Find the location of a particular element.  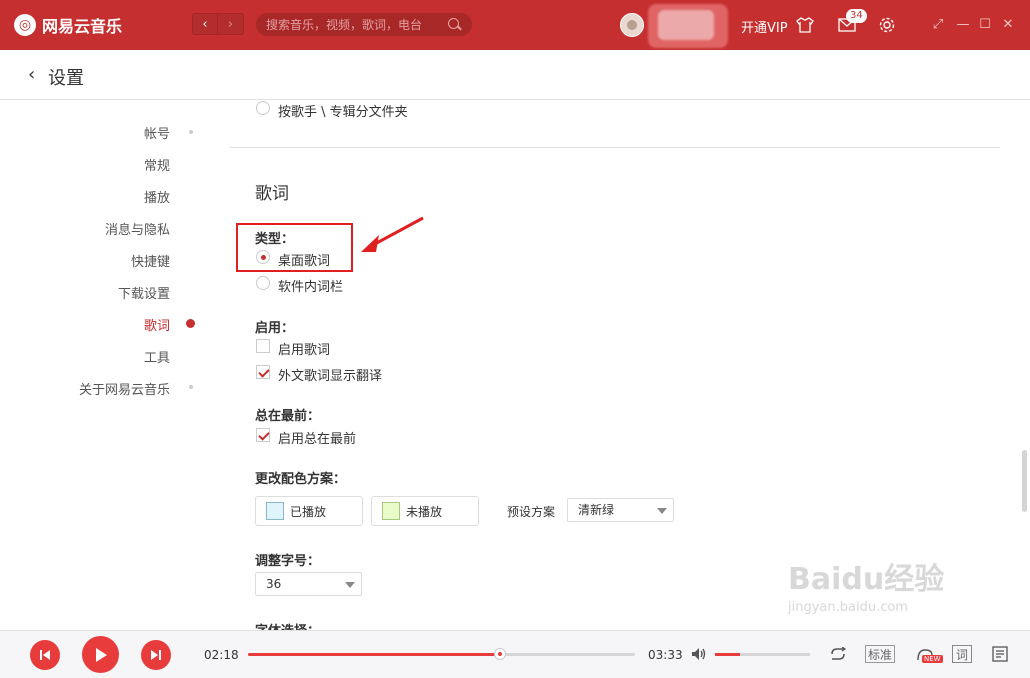

enable-lyrics-checkbox is located at coordinates (263, 346).